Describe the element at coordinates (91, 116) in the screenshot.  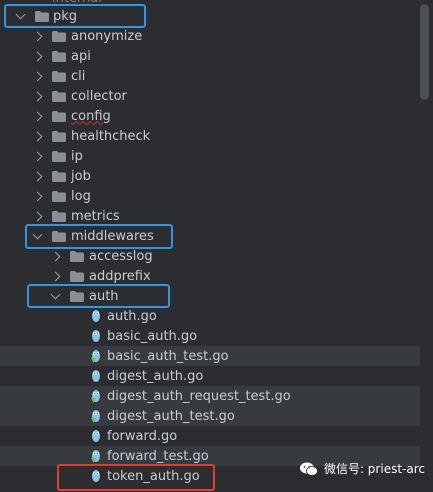
I see `folder-label: config` at that location.